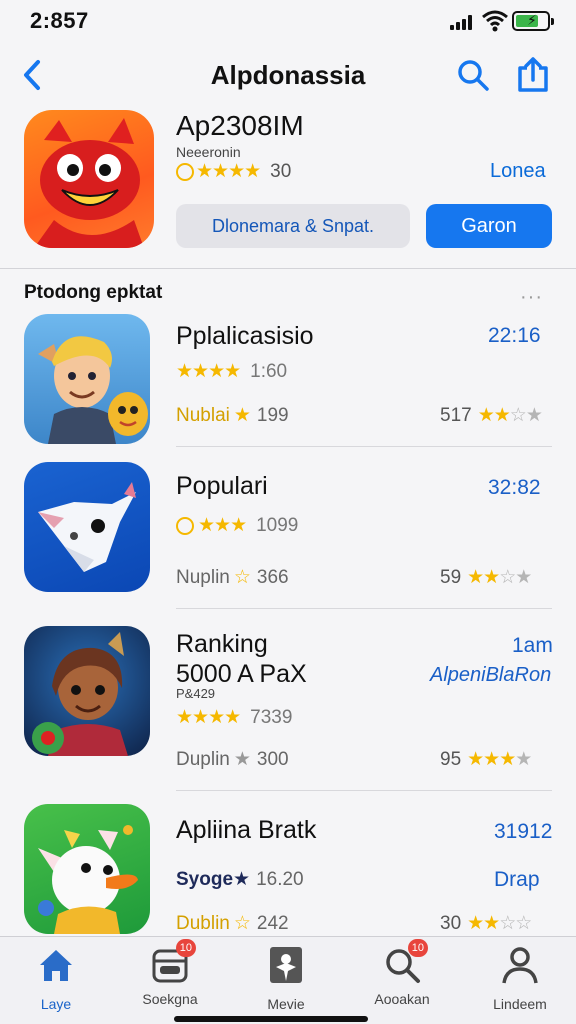  What do you see at coordinates (451, 577) in the screenshot?
I see `side-value: 59` at bounding box center [451, 577].